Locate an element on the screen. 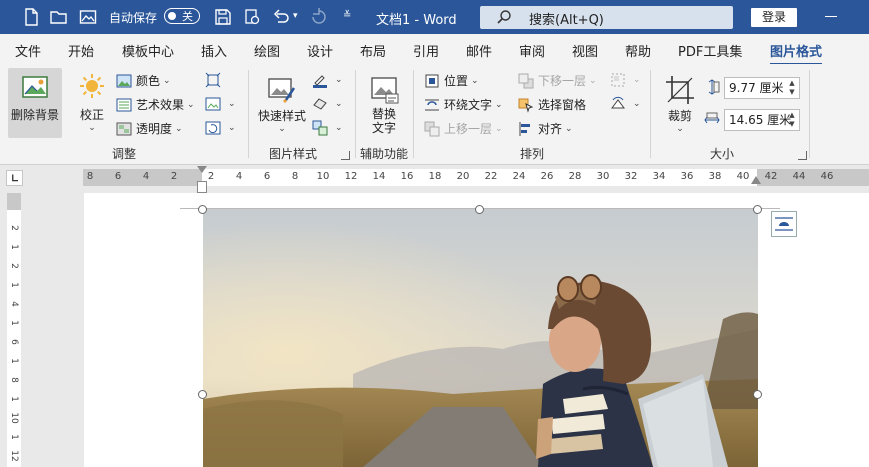 The image size is (869, 467). tab-layout: 布局 is located at coordinates (373, 50).